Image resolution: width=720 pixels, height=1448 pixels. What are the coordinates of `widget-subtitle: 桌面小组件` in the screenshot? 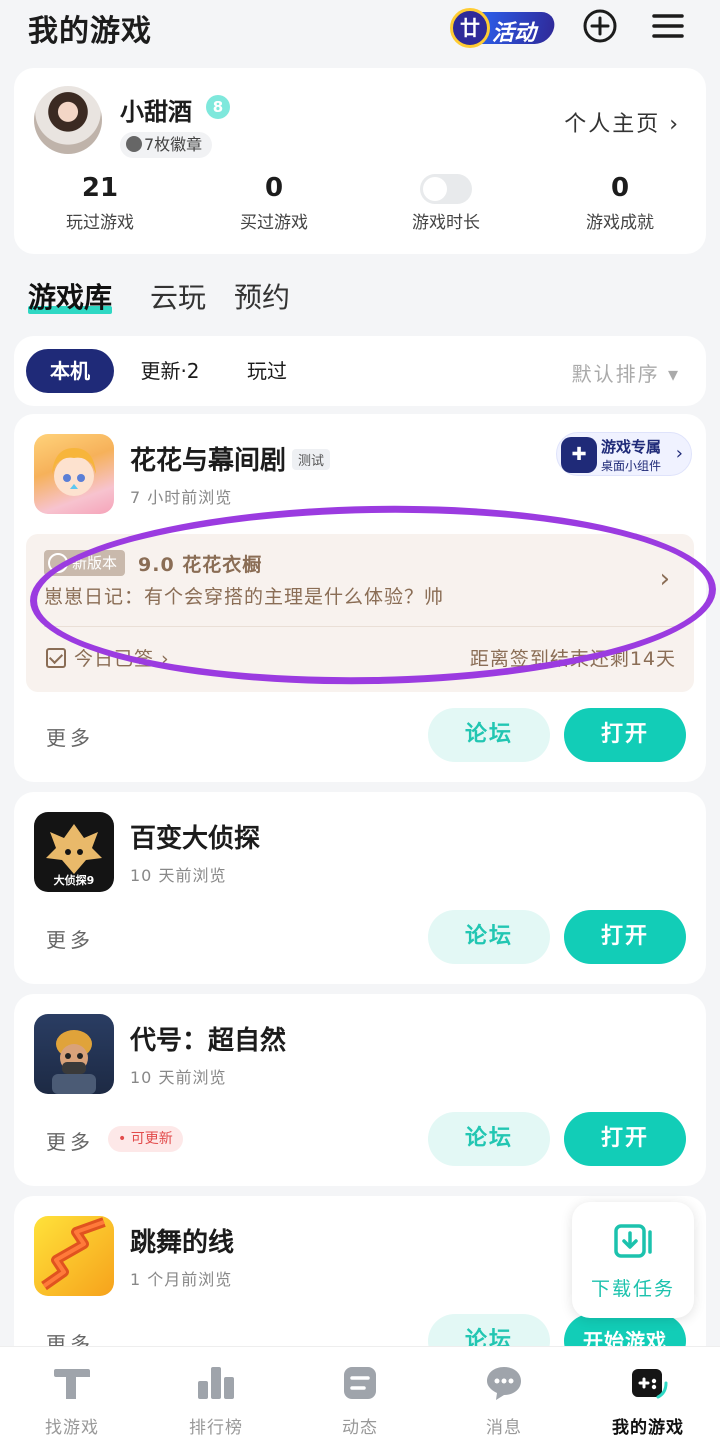 It's located at (631, 466).